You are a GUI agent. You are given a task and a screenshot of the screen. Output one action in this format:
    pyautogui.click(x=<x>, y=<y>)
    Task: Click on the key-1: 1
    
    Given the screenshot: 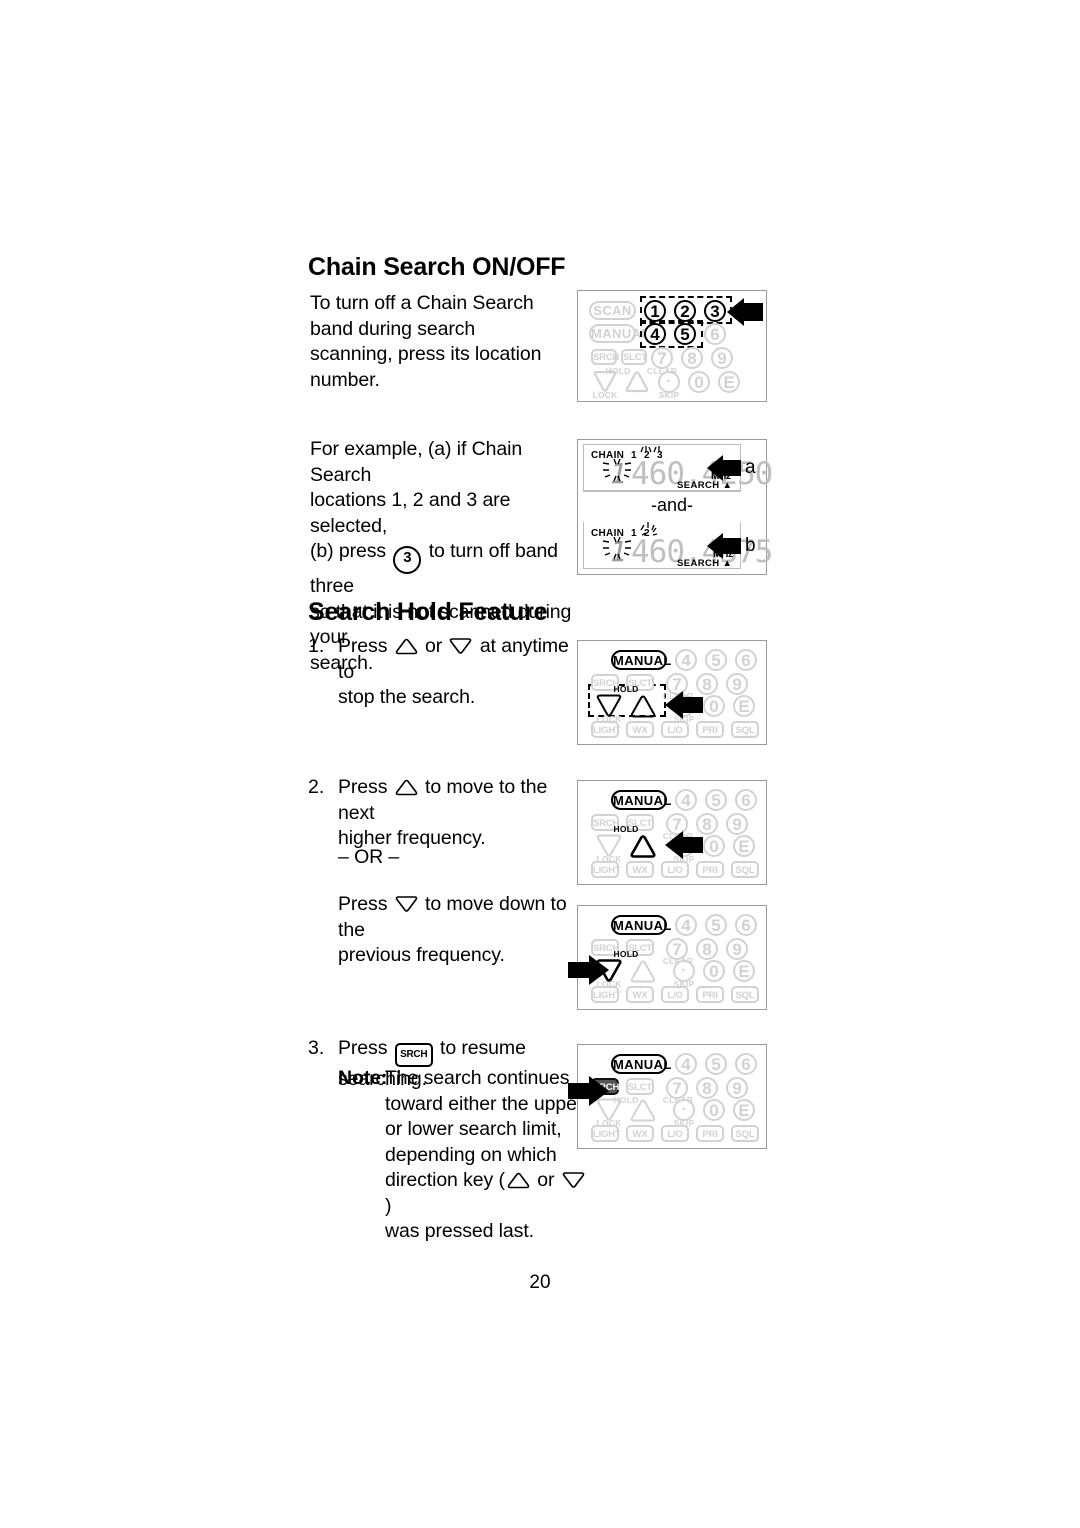 What is the action you would take?
    pyautogui.click(x=655, y=311)
    